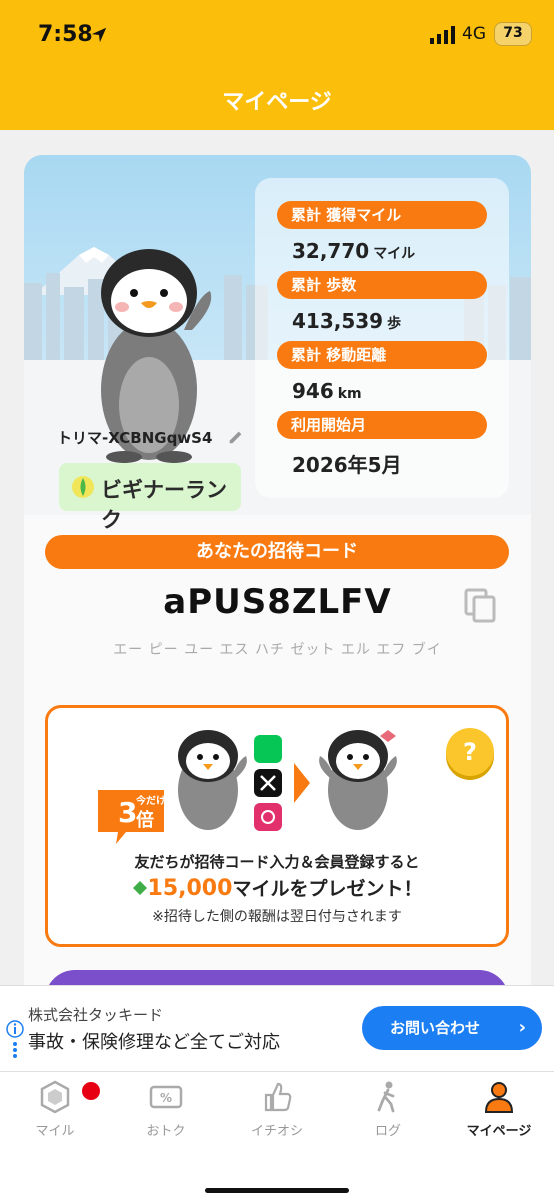  Describe the element at coordinates (386, 1097) in the screenshot. I see `walker-icon` at that location.